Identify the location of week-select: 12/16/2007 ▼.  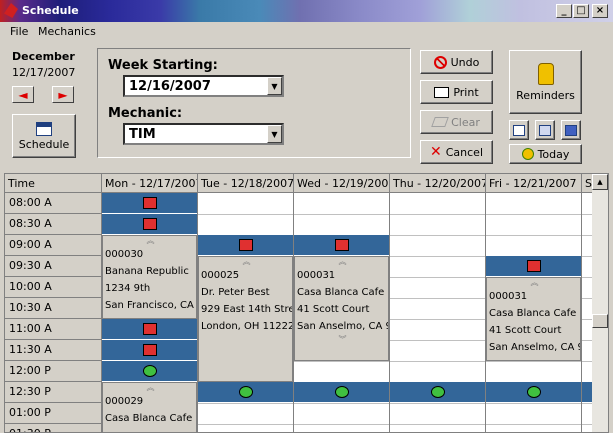
(203, 86).